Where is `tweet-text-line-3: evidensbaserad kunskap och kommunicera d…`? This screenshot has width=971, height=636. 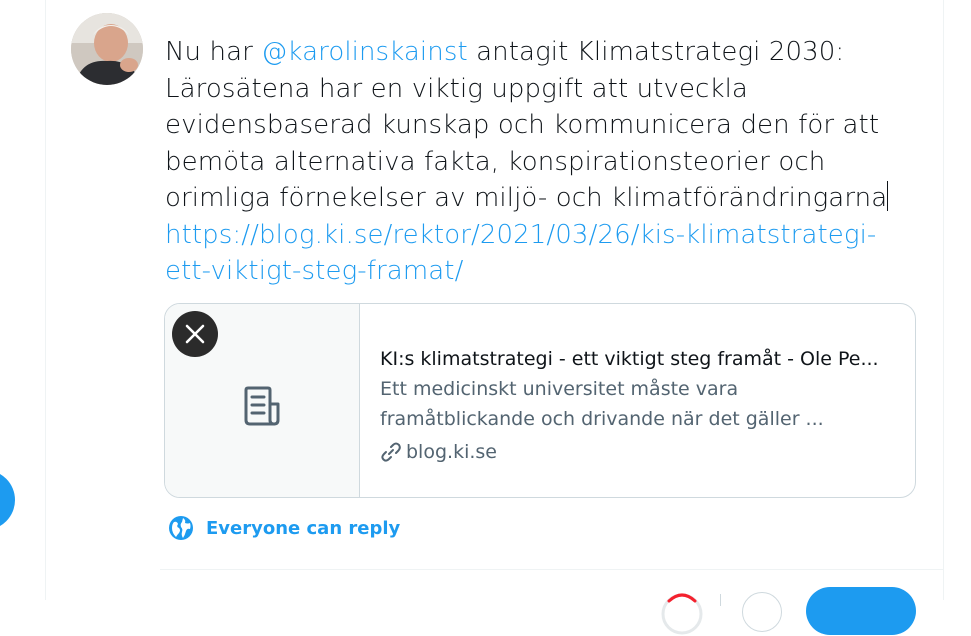 tweet-text-line-3: evidensbaserad kunskap och kommunicera d… is located at coordinates (522, 125).